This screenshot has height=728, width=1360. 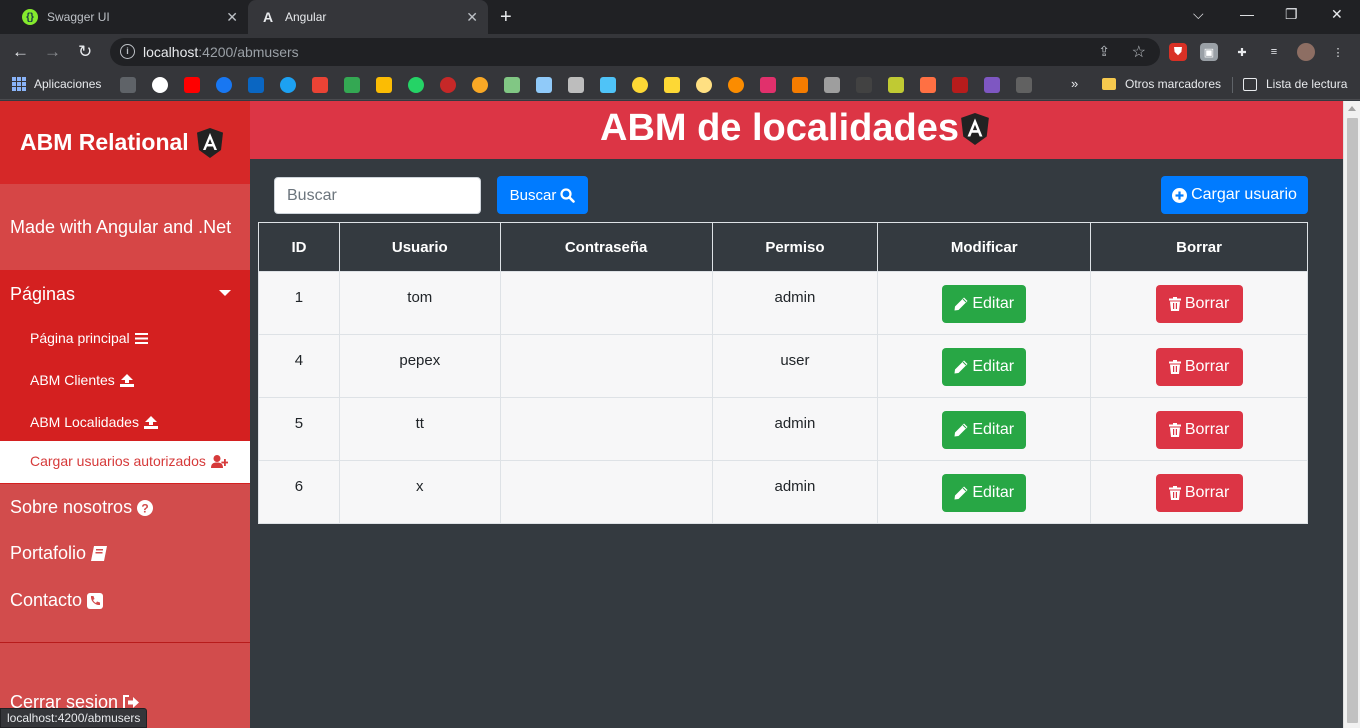 I want to click on other-bookmarks-folder: Otros marcadores, so click(x=1161, y=84).